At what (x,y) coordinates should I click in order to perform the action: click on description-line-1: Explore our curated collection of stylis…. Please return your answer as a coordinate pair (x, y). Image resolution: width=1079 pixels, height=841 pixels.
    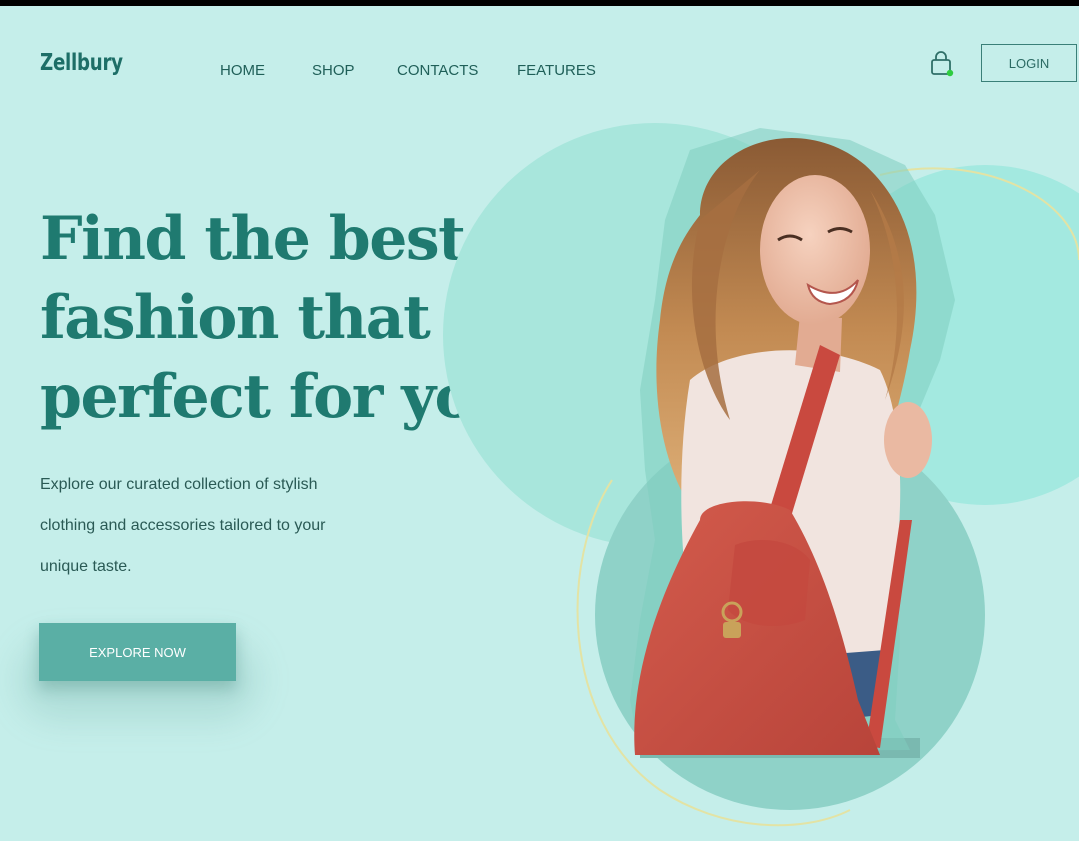
    Looking at the image, I should click on (179, 484).